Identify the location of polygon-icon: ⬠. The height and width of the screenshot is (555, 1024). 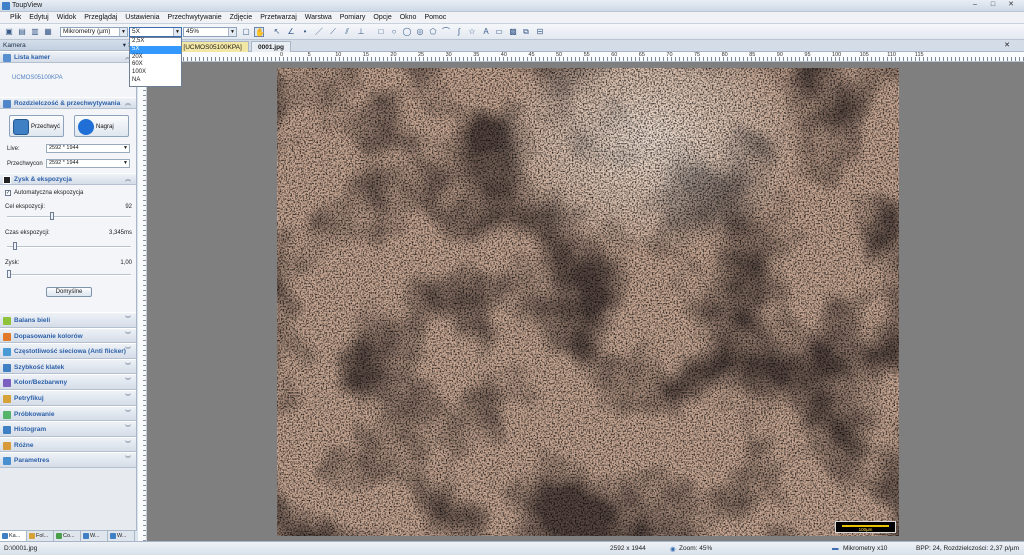
(433, 32).